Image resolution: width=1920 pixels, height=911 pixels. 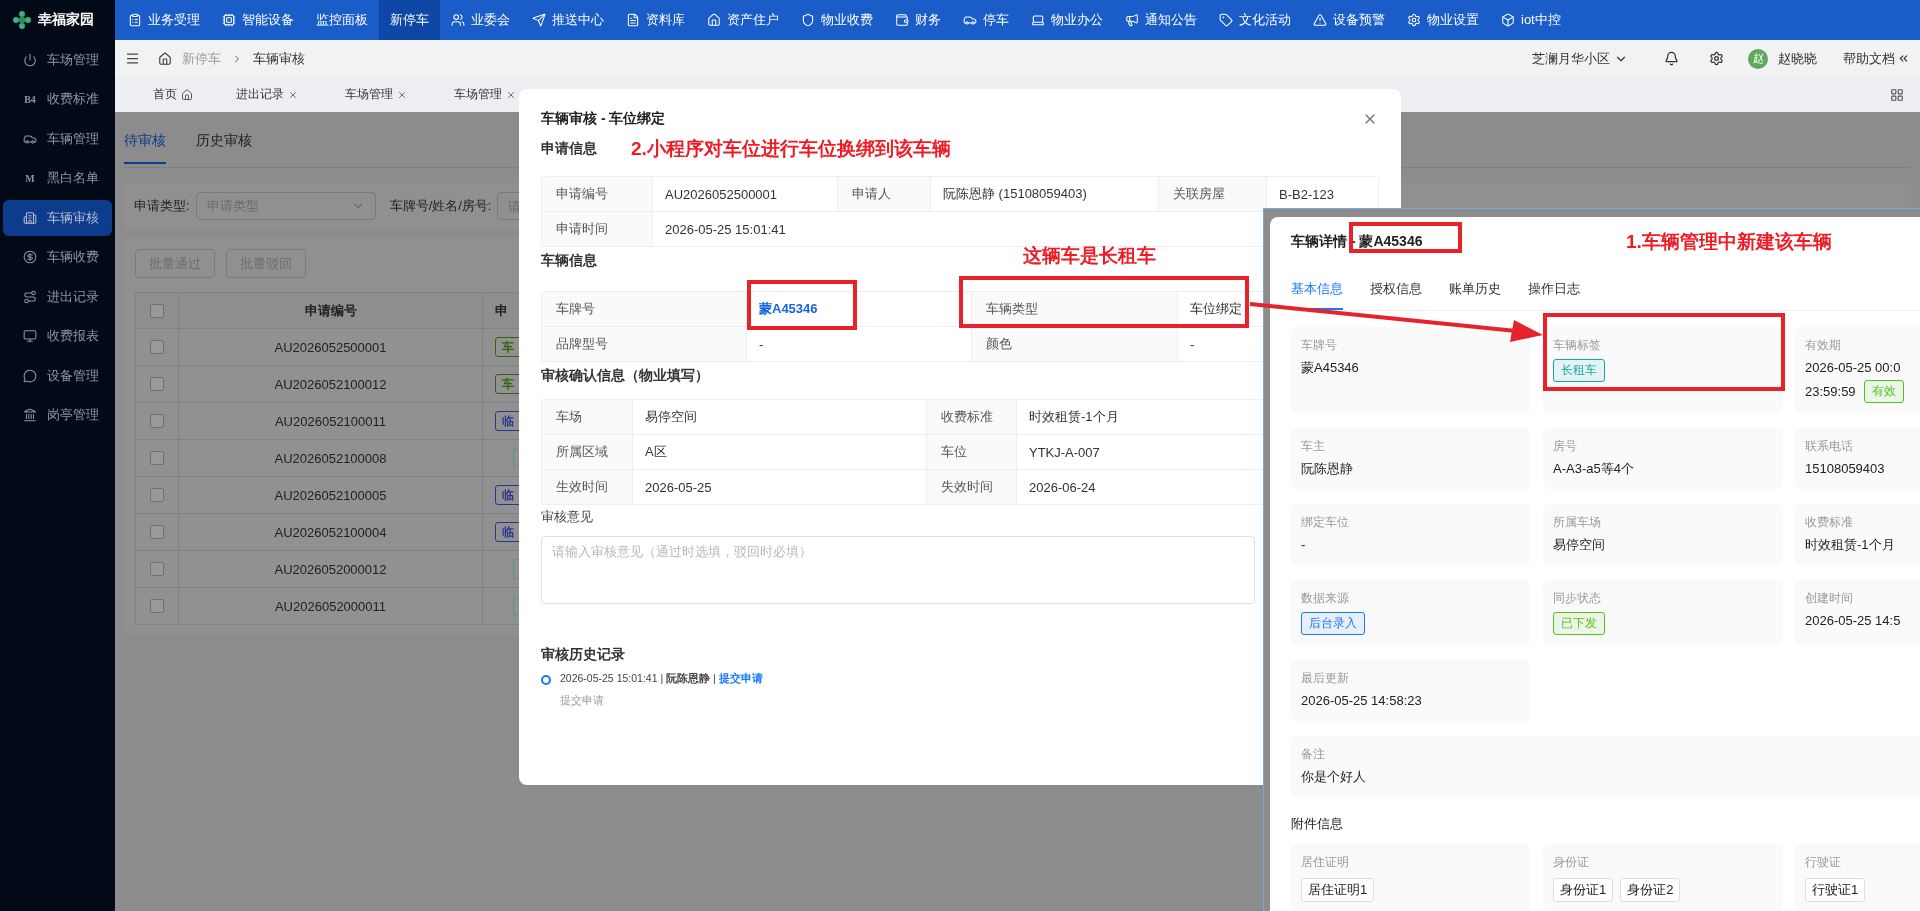 I want to click on info-value: 你是个好人, so click(x=1333, y=777).